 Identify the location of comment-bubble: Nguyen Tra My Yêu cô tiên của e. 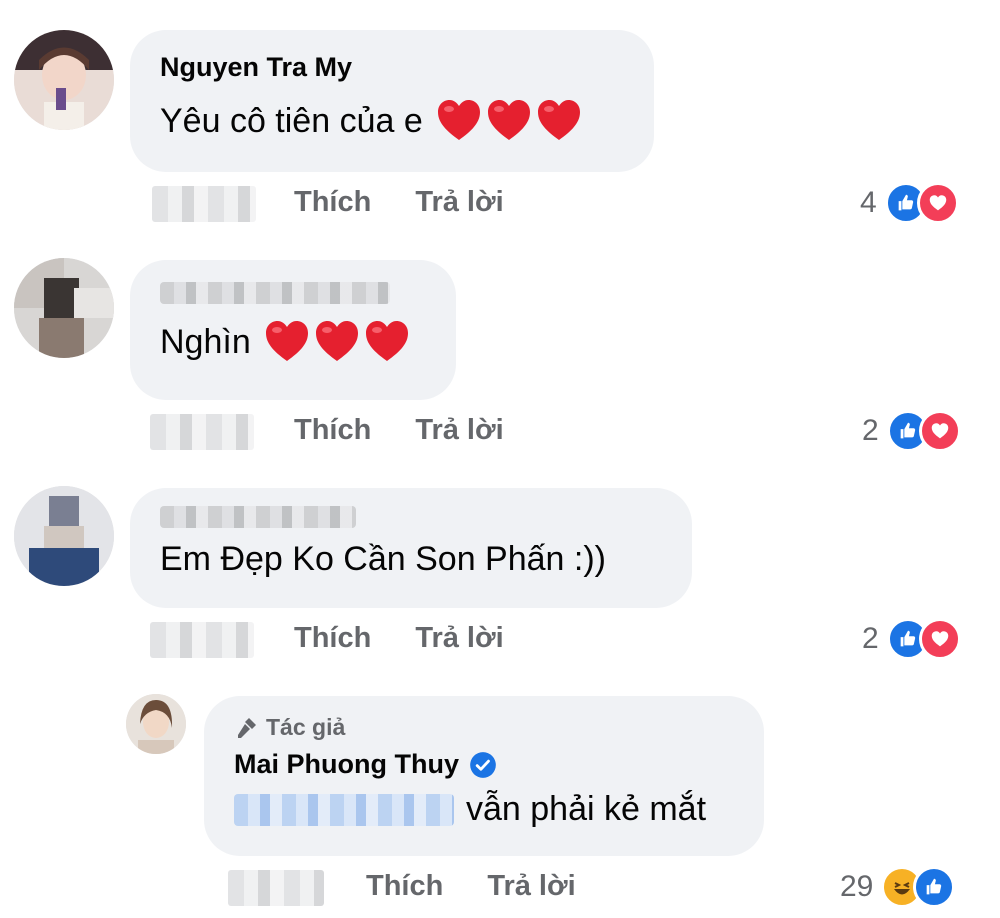
(392, 101).